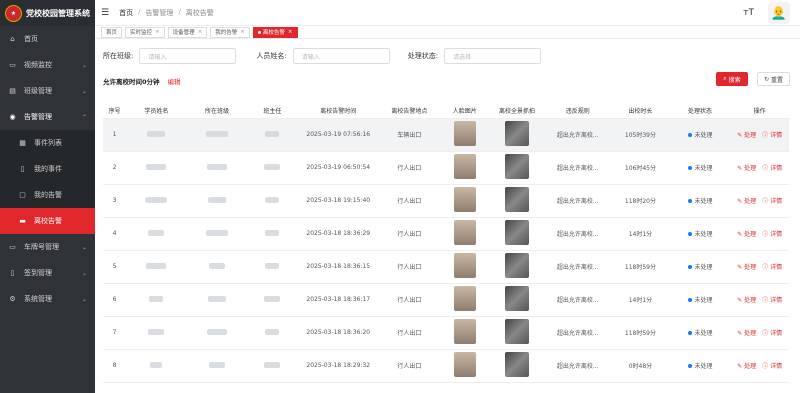 This screenshot has height=393, width=800. Describe the element at coordinates (493, 56) in the screenshot. I see `status-select: 请选择` at that location.